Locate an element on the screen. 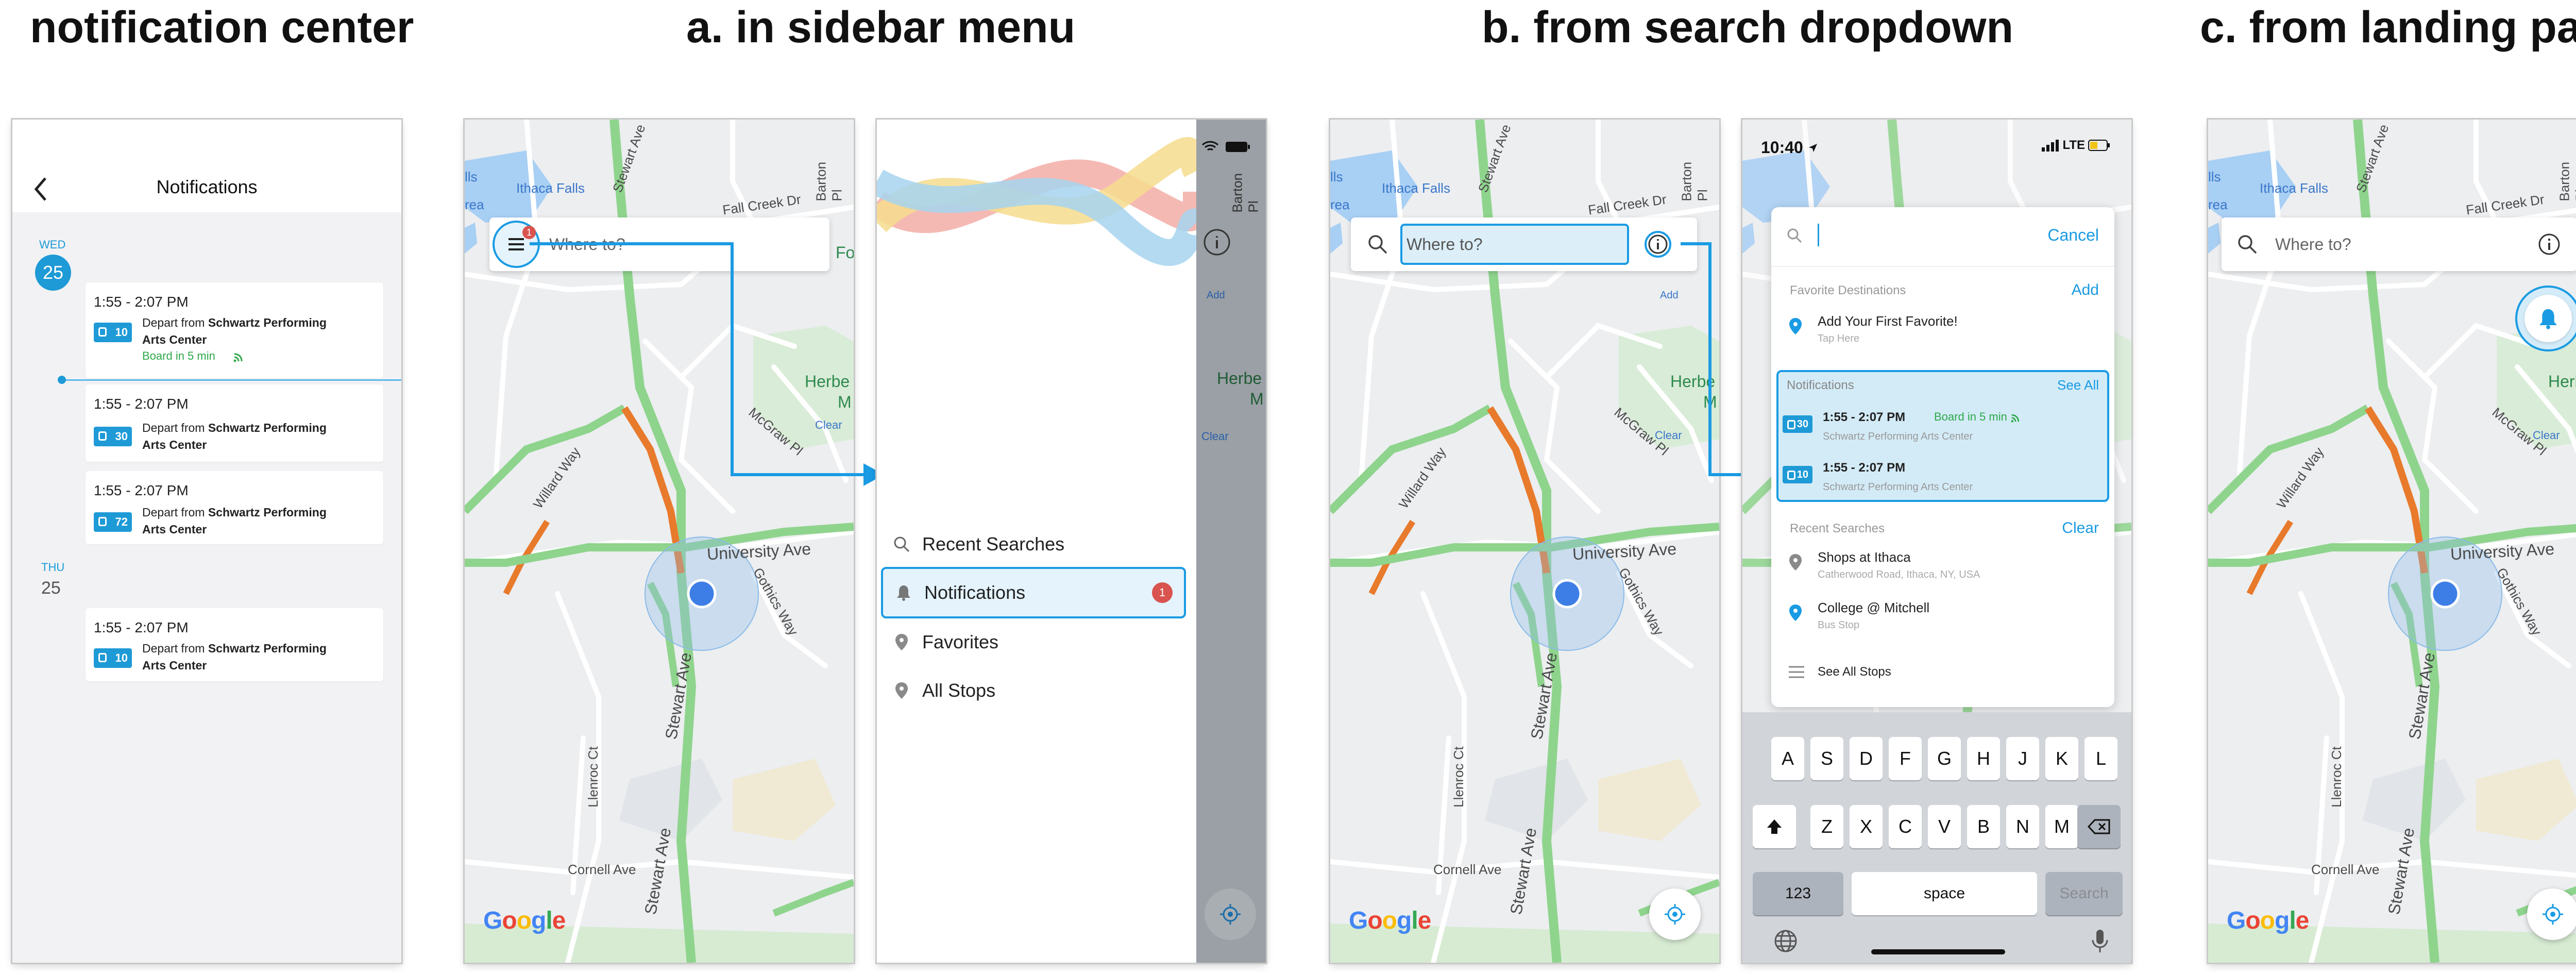  add-favorite-link: Add is located at coordinates (2085, 290).